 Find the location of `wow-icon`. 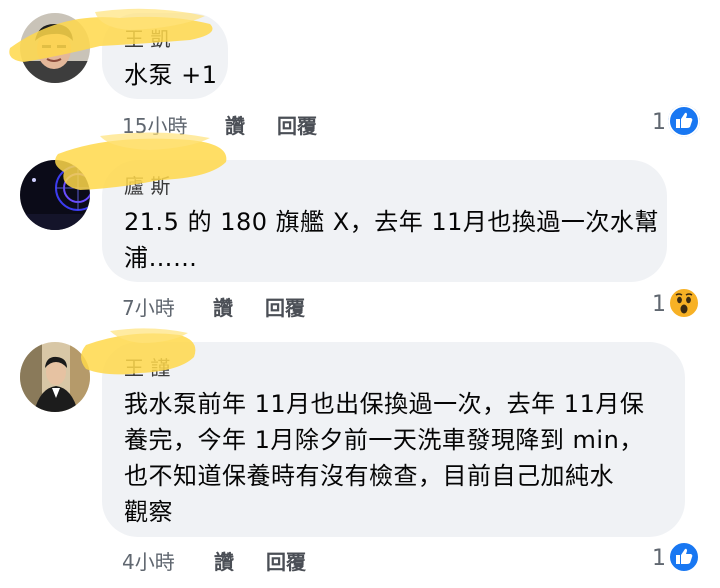

wow-icon is located at coordinates (684, 303).